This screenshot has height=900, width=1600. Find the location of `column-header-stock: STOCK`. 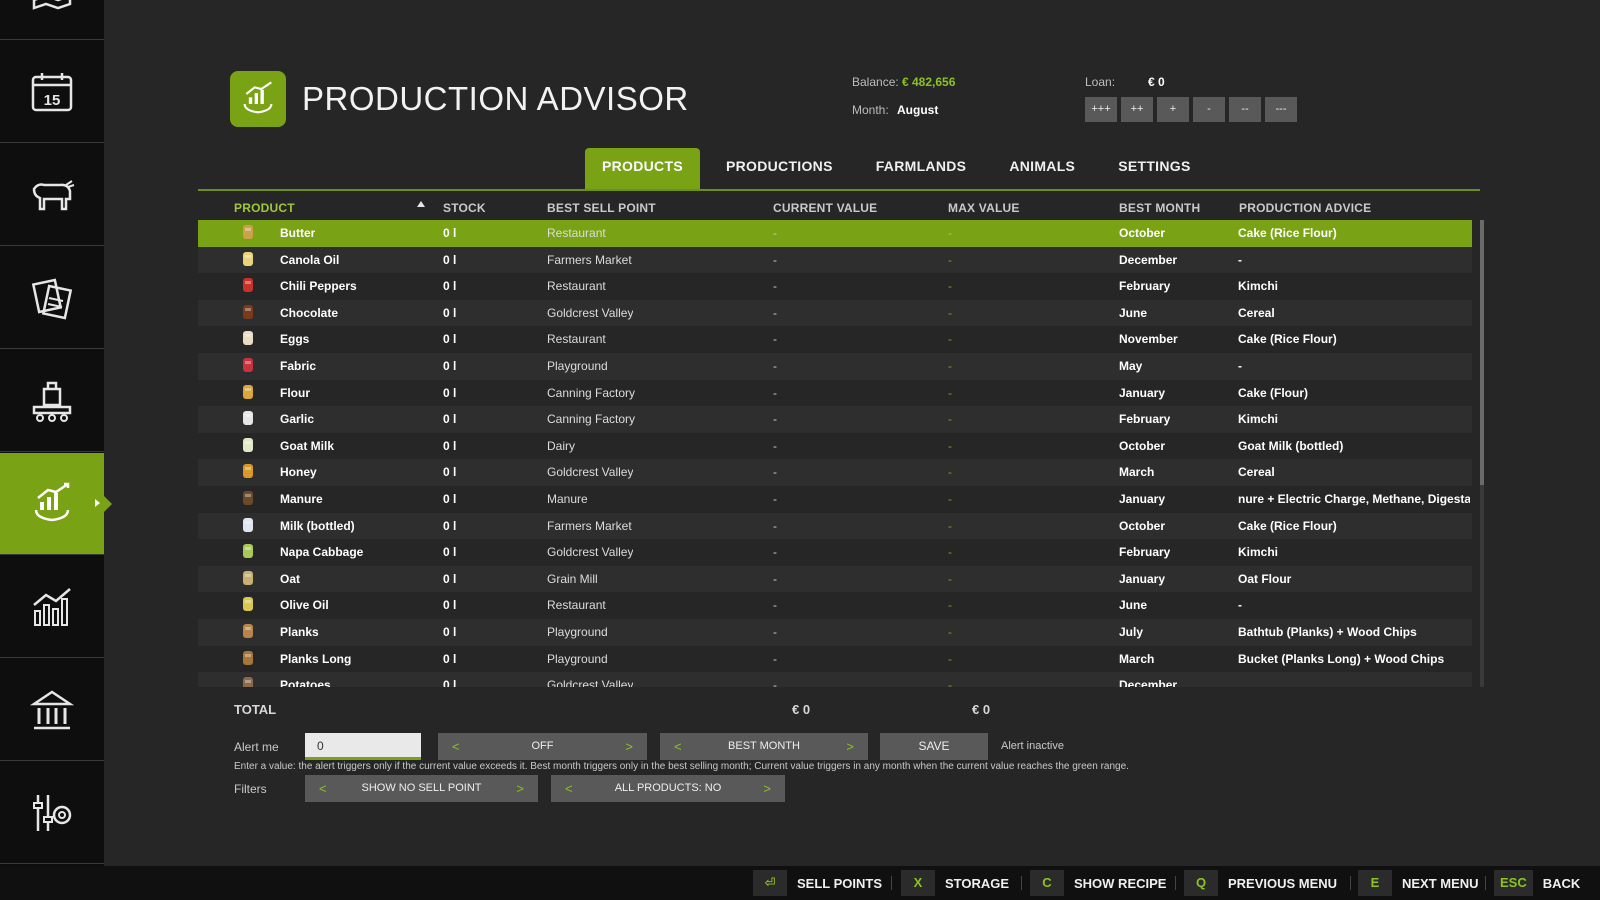

column-header-stock: STOCK is located at coordinates (464, 208).